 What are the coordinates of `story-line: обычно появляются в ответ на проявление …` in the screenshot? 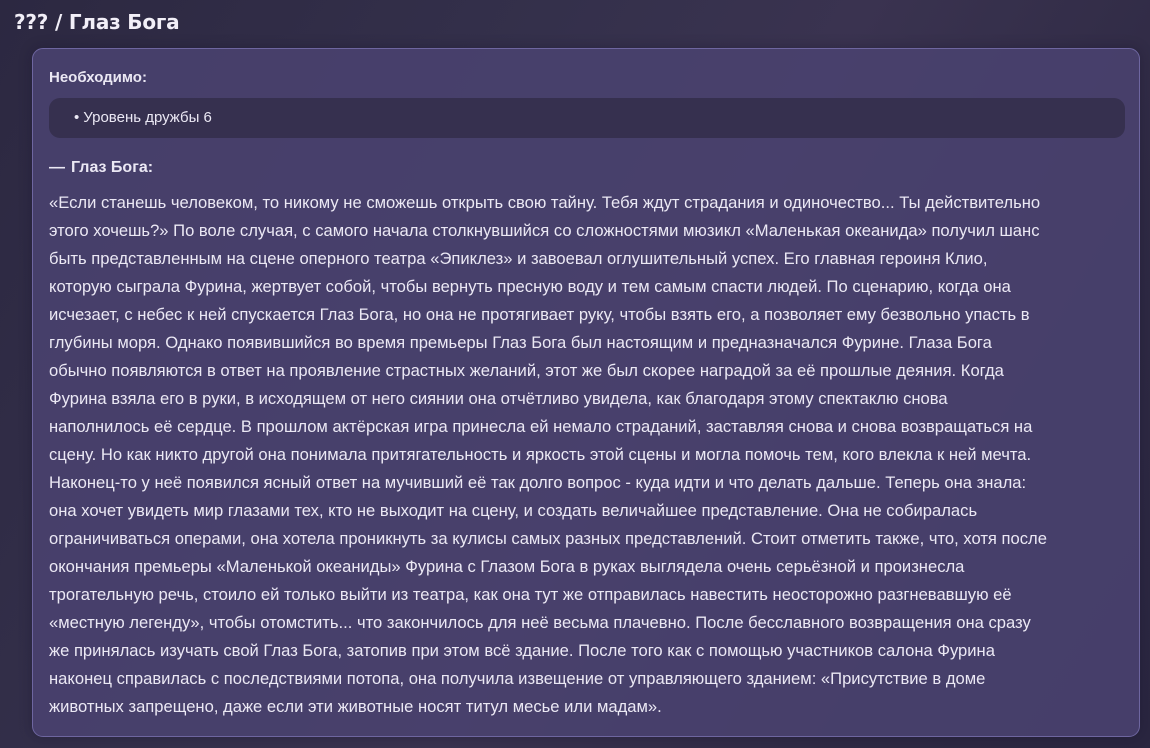 It's located at (526, 370).